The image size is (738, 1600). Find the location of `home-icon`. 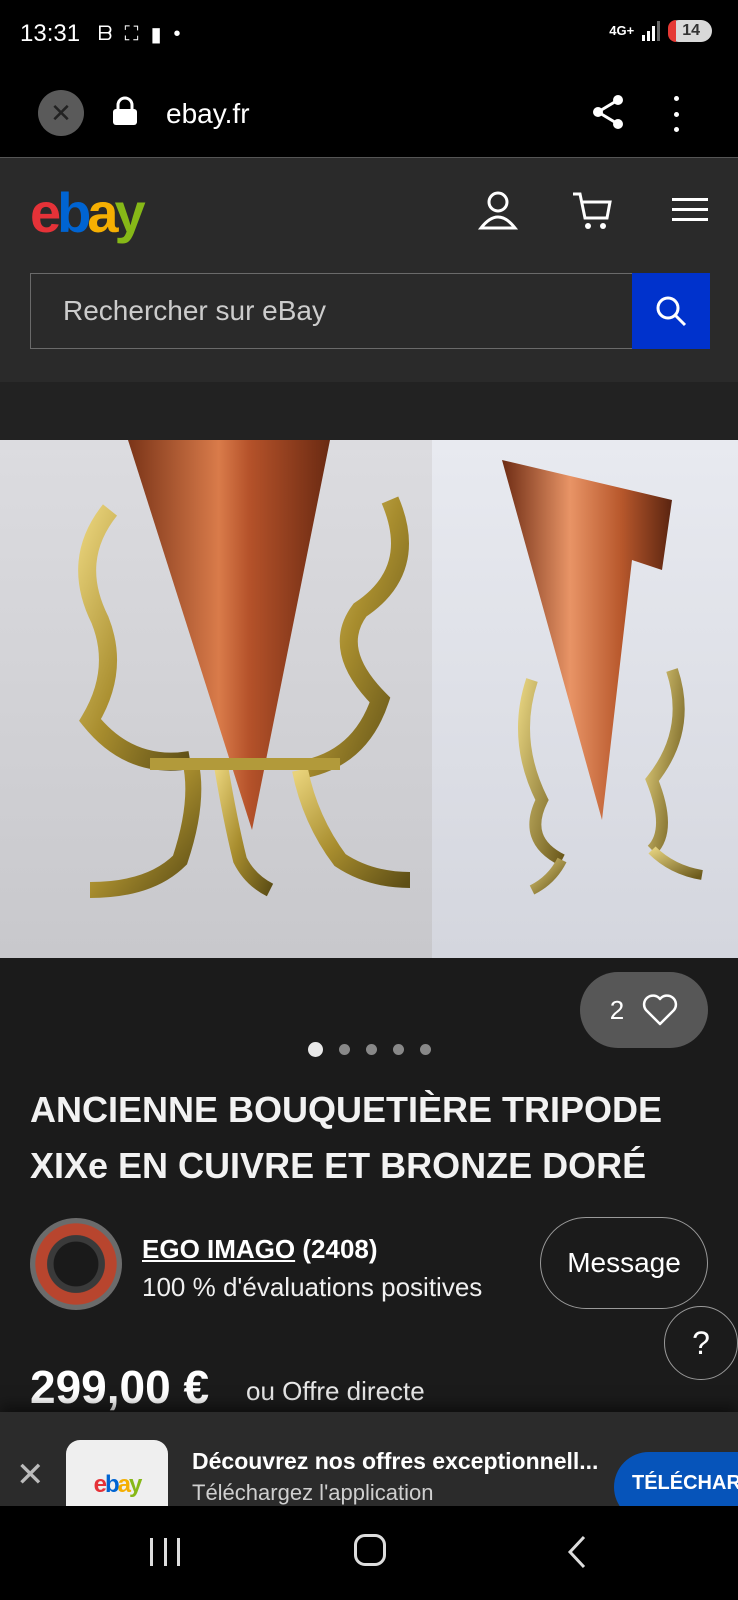

home-icon is located at coordinates (370, 1550).